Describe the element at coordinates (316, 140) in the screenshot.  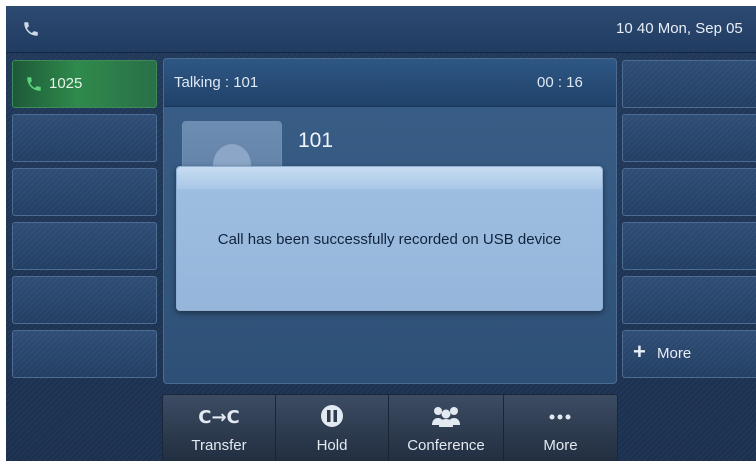
I see `contact-number: 101` at that location.